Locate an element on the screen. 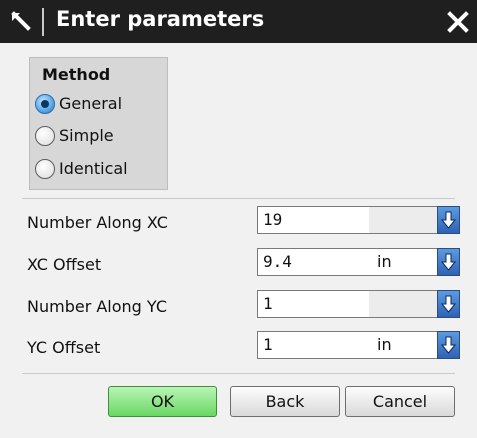  radio-identical: Identical is located at coordinates (100, 170).